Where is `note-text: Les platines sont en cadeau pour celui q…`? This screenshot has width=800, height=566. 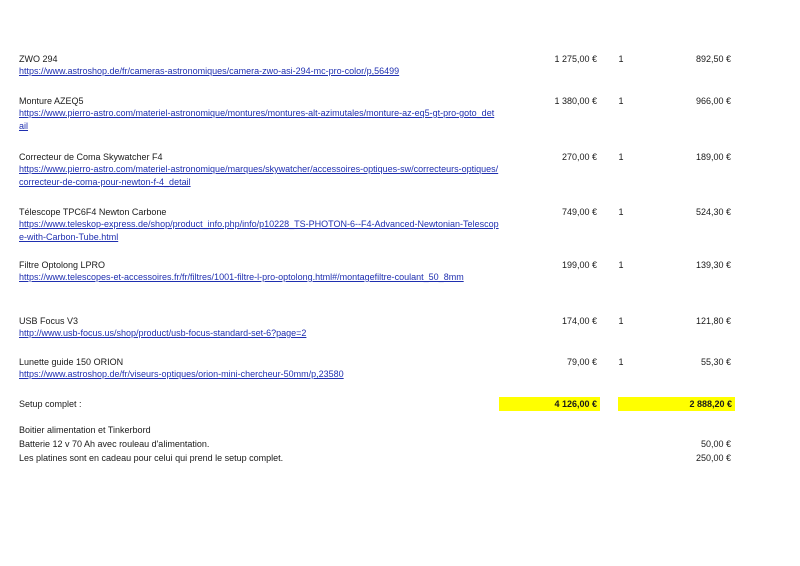
note-text: Les platines sont en cadeau pour celui q… is located at coordinates (151, 458).